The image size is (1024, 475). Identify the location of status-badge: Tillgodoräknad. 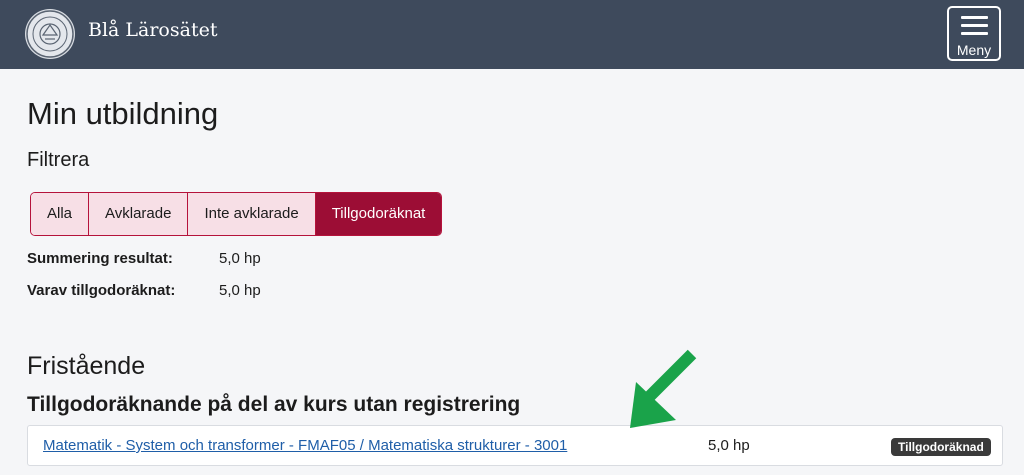
(941, 447).